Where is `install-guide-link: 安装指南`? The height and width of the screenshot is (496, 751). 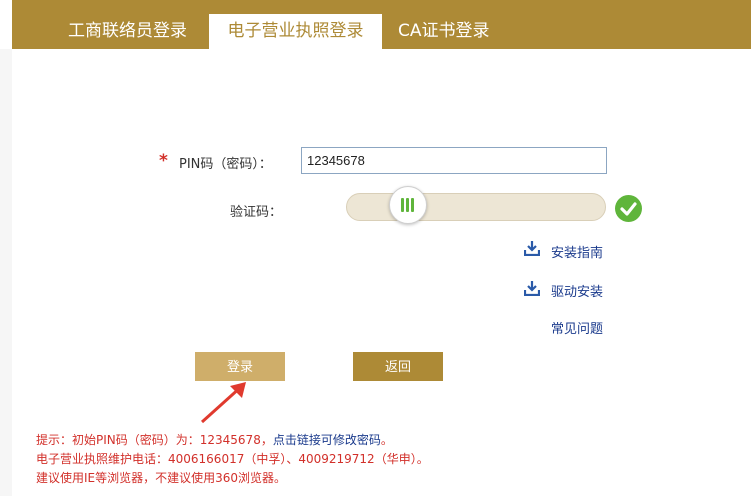
install-guide-link: 安装指南 is located at coordinates (577, 251).